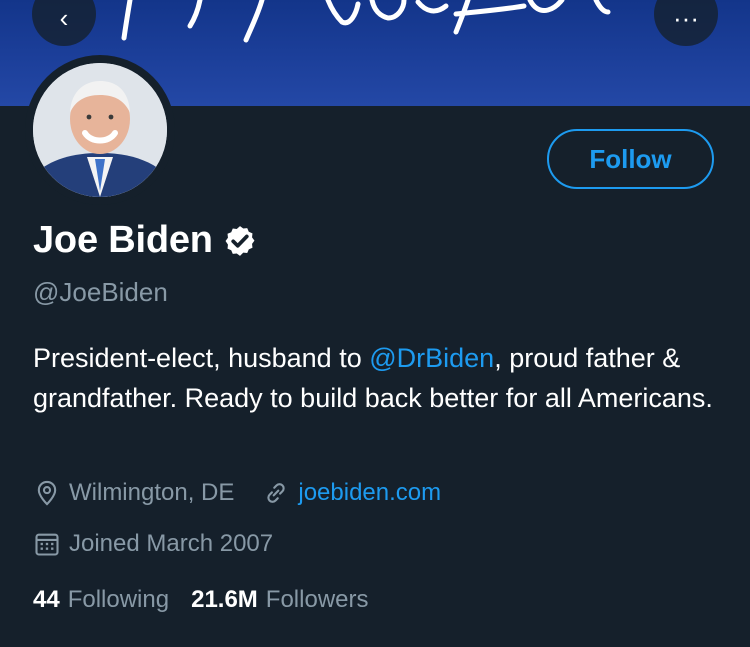 This screenshot has height=647, width=750. I want to click on name-row: Joe Biden, so click(145, 240).